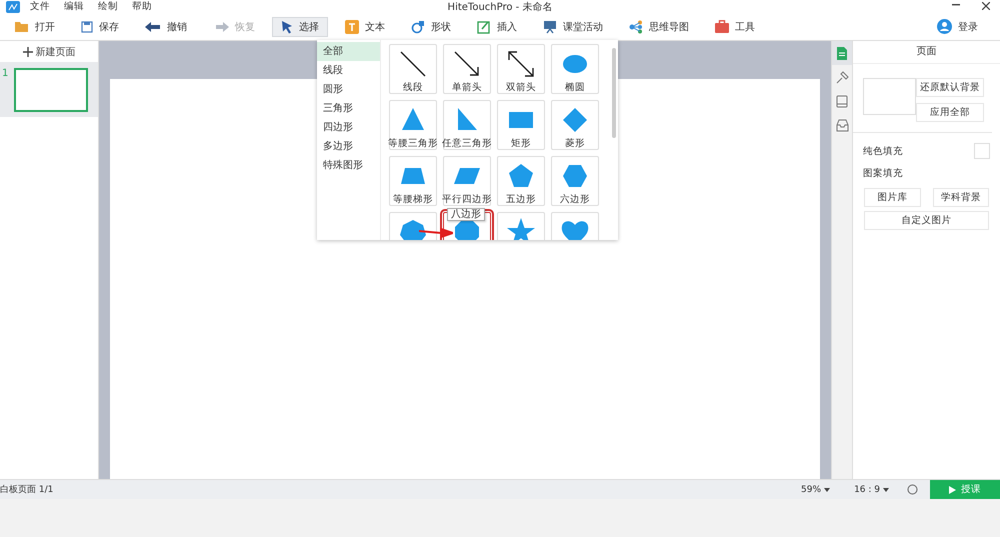  What do you see at coordinates (100, 26) in the screenshot?
I see `save-button: 保存` at bounding box center [100, 26].